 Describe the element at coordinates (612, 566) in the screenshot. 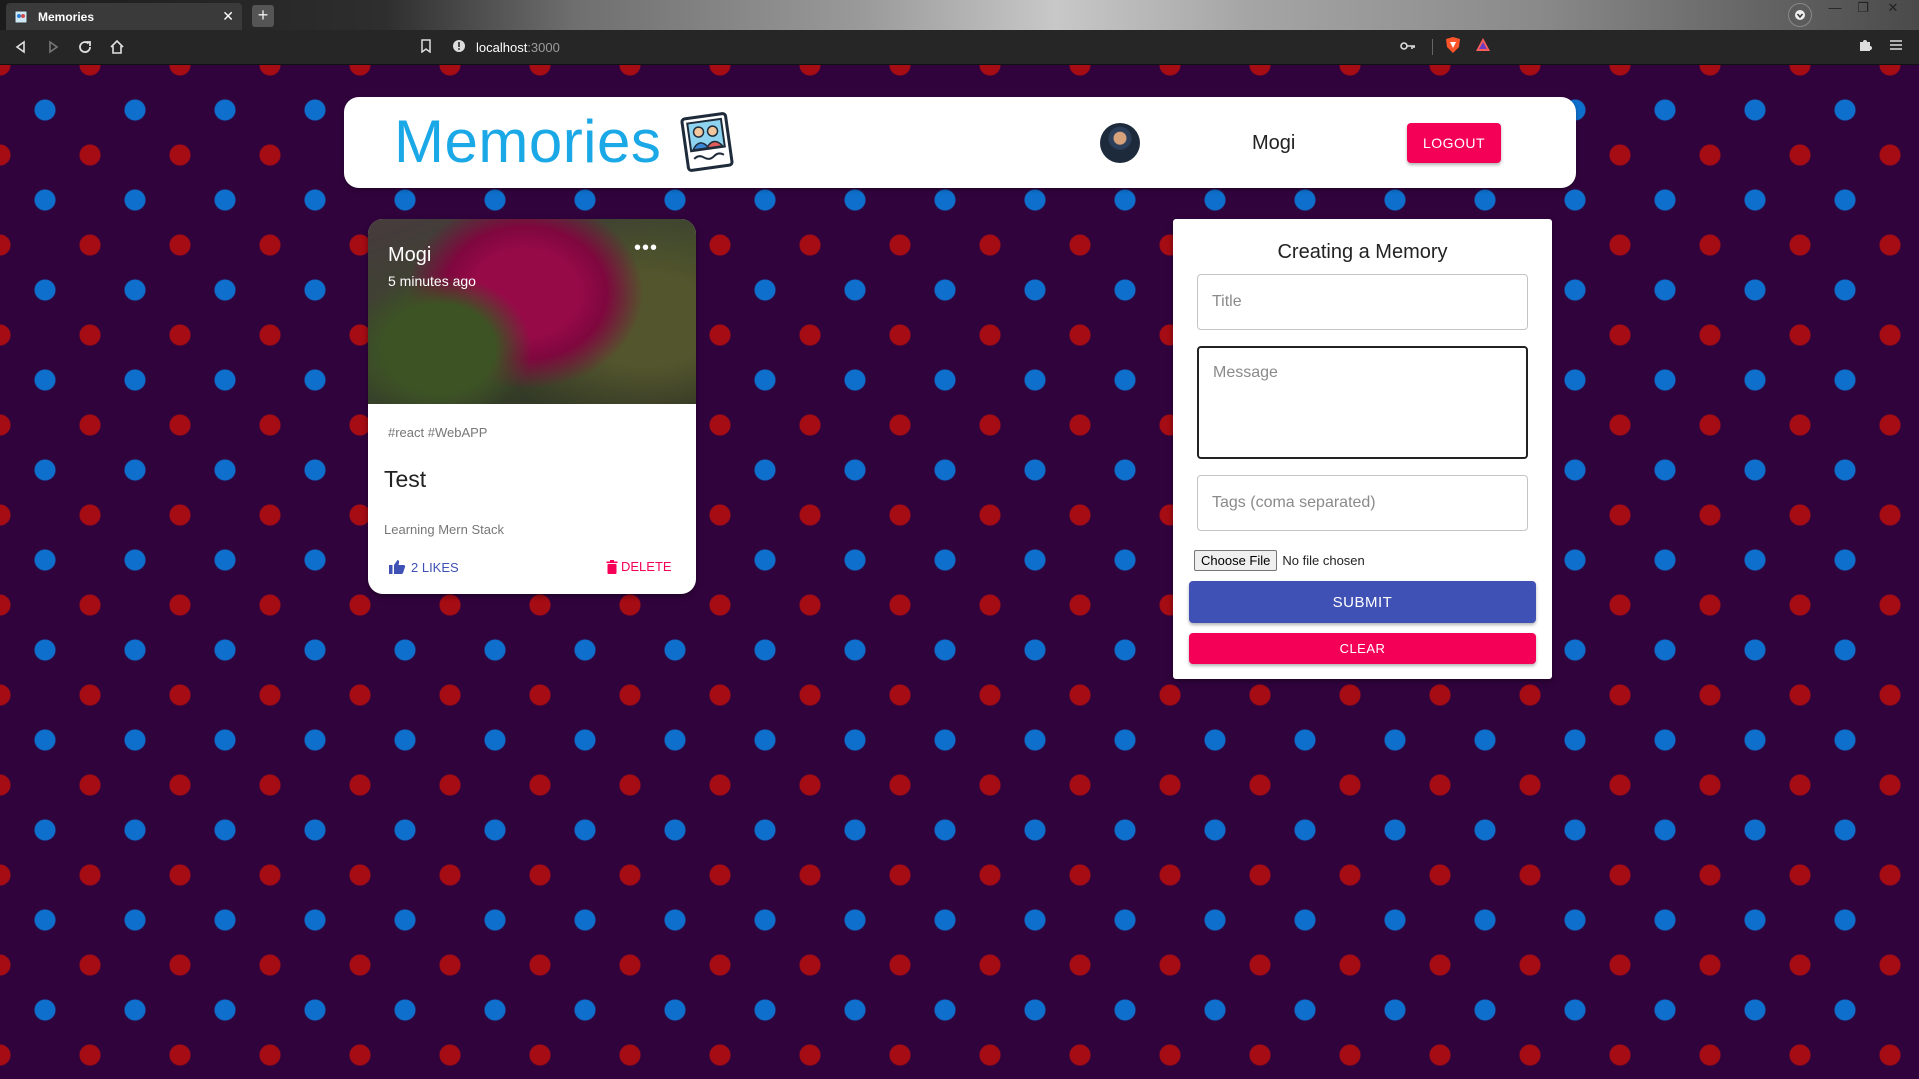

I see `delete-icon` at that location.